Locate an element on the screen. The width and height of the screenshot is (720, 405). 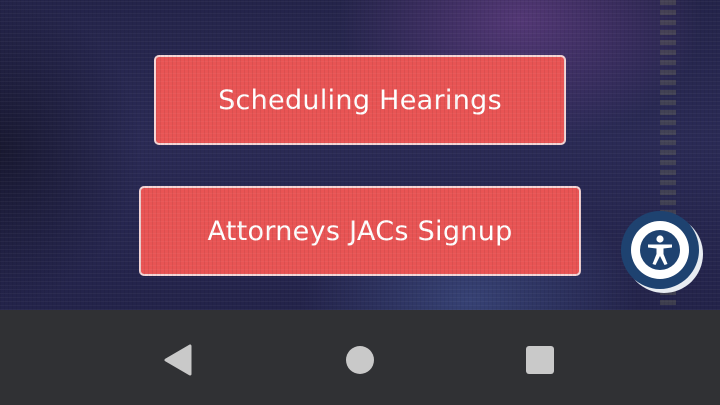
accessibility-button is located at coordinates (660, 250).